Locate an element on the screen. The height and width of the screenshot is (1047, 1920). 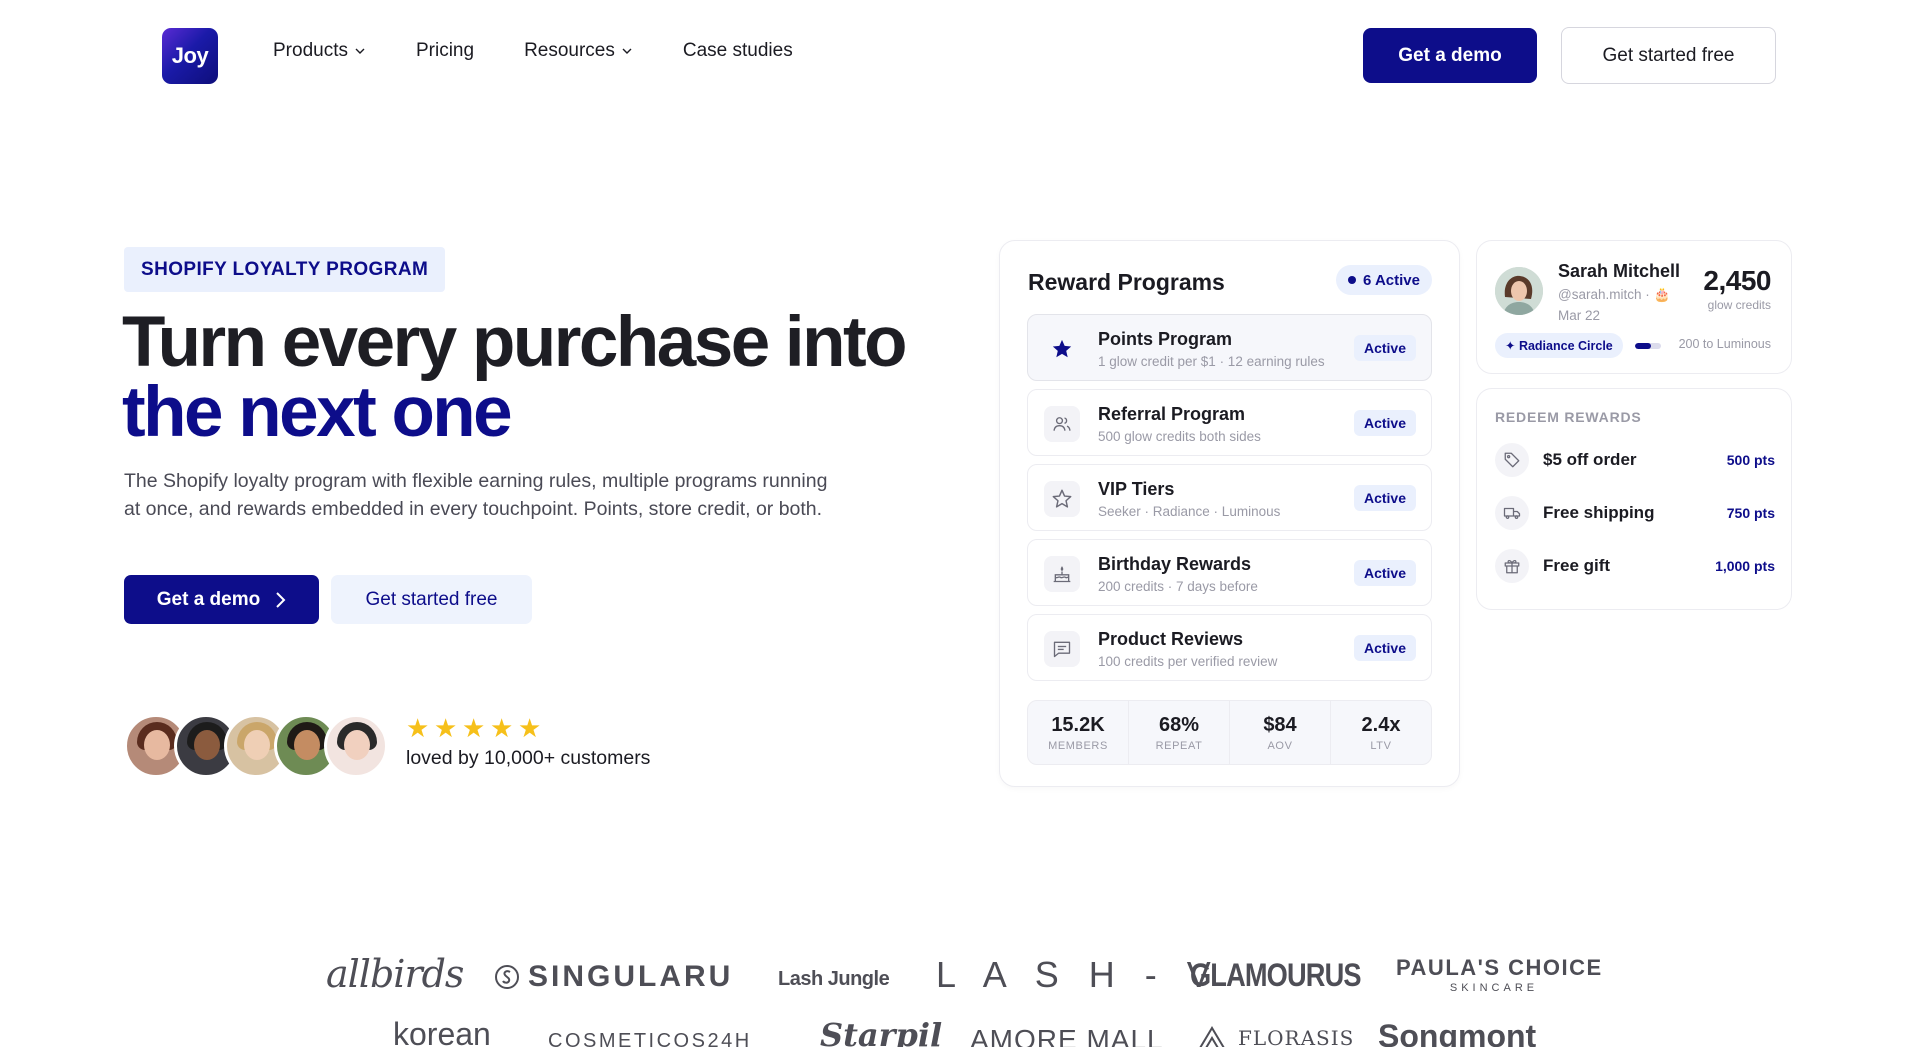
member-birthday: Mar 22 is located at coordinates (1579, 315).